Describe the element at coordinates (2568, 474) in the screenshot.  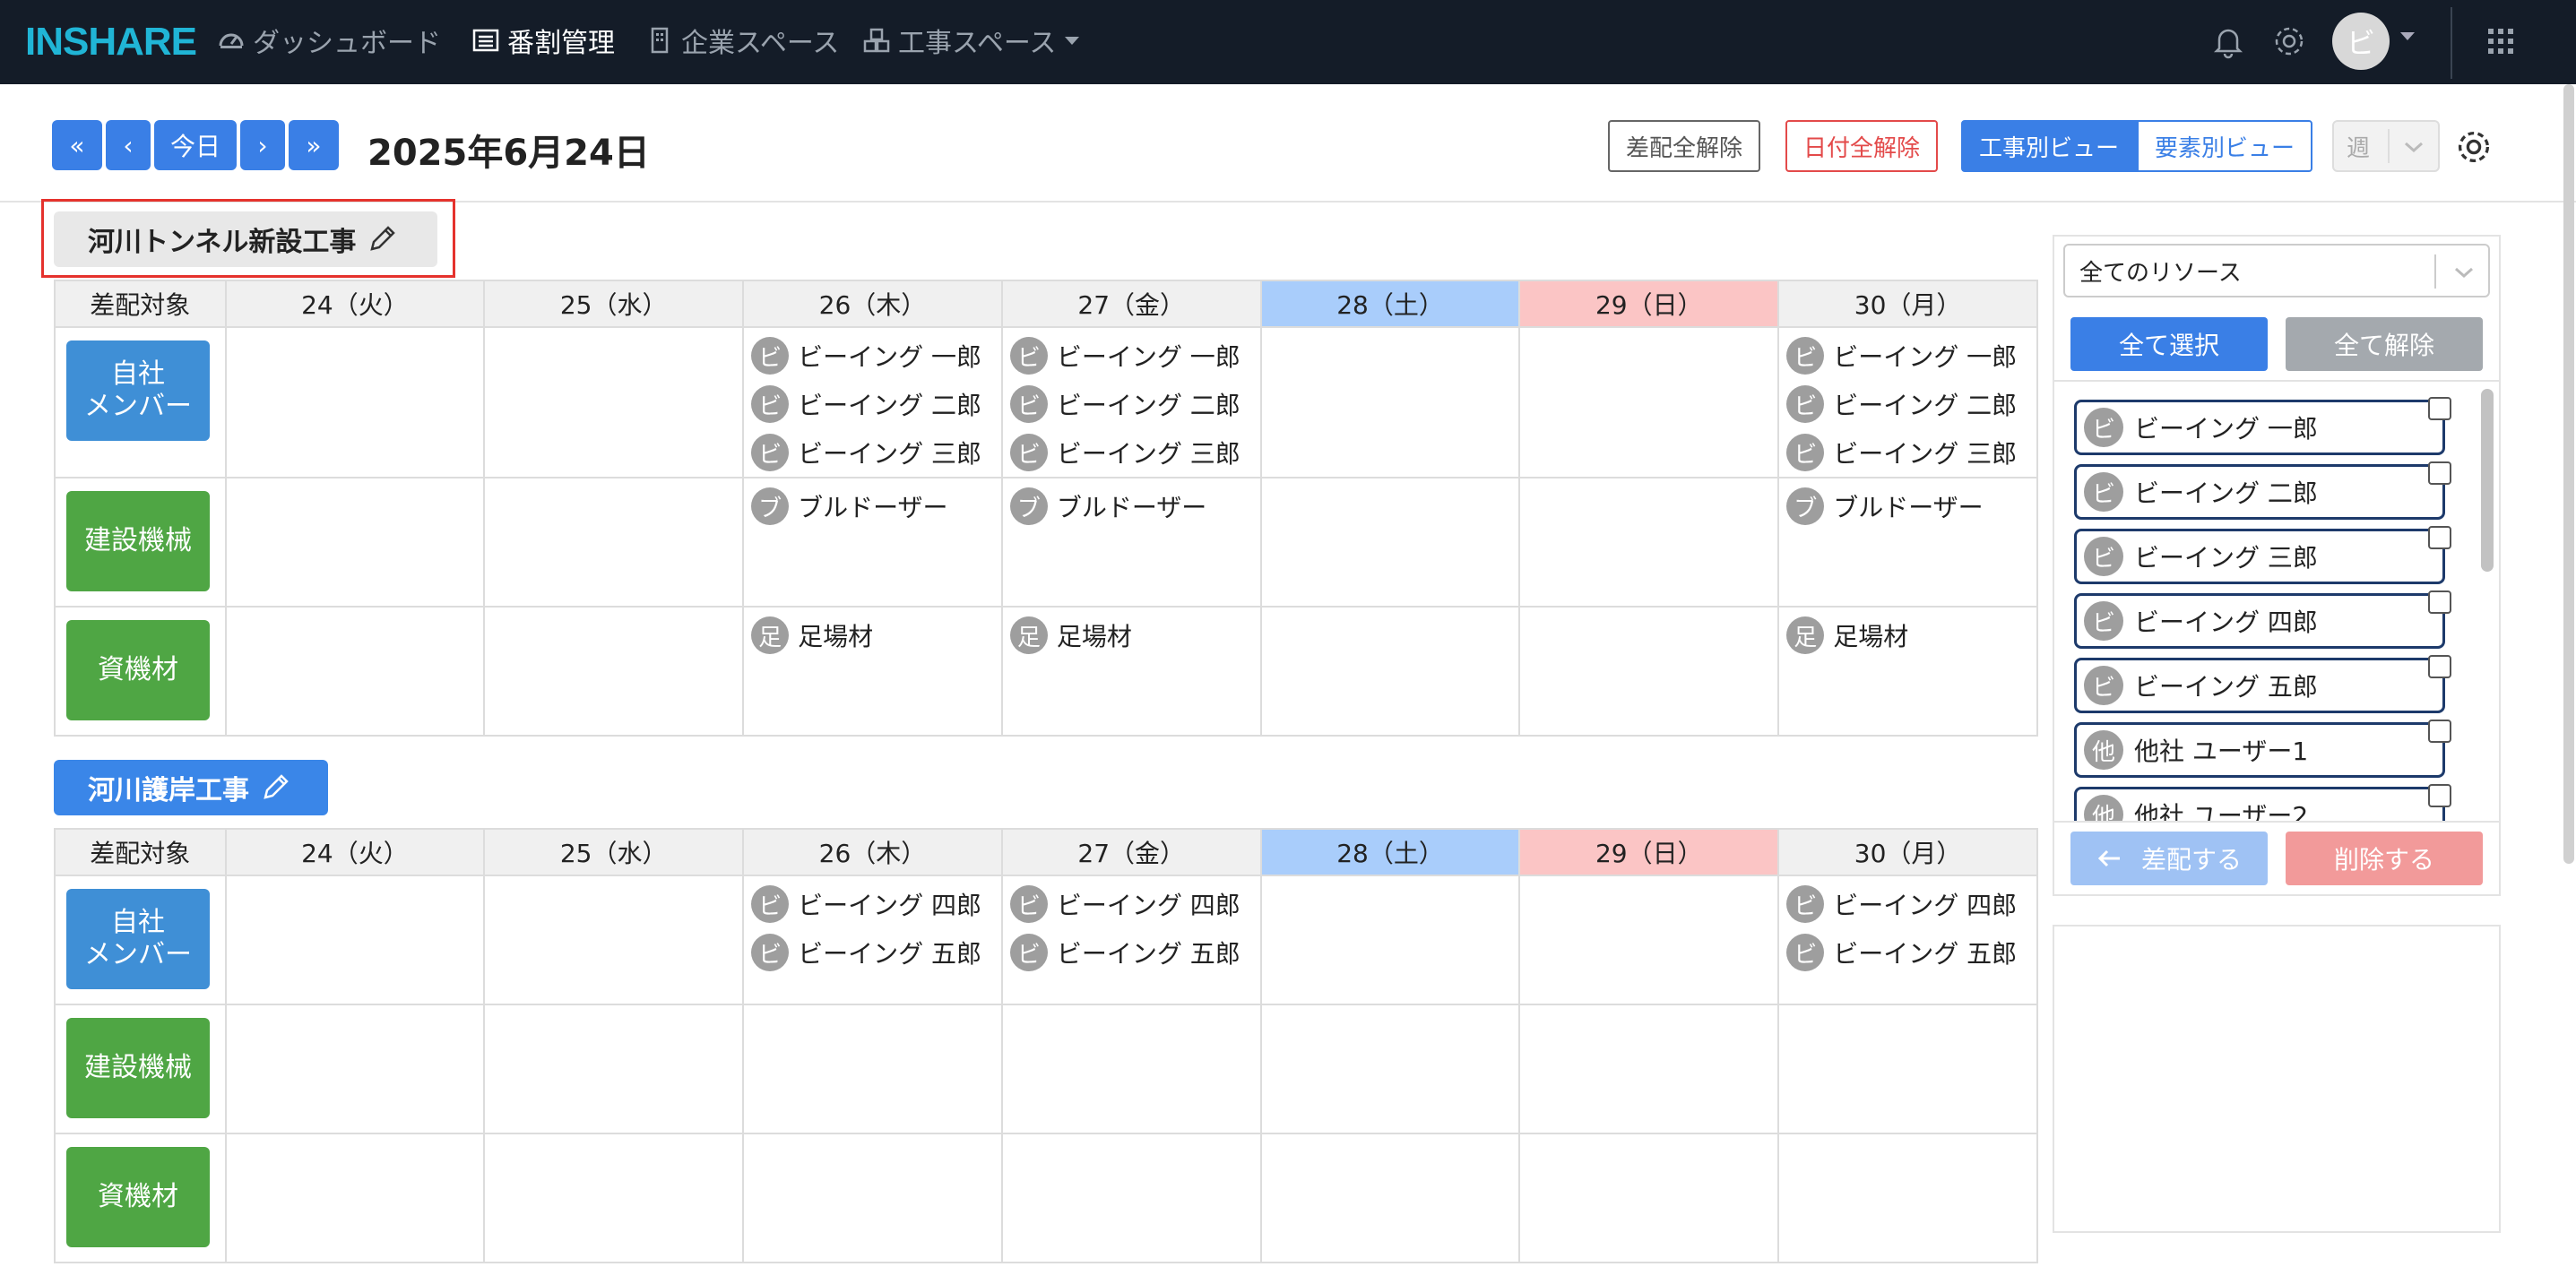
I see `page-scrollbar` at that location.